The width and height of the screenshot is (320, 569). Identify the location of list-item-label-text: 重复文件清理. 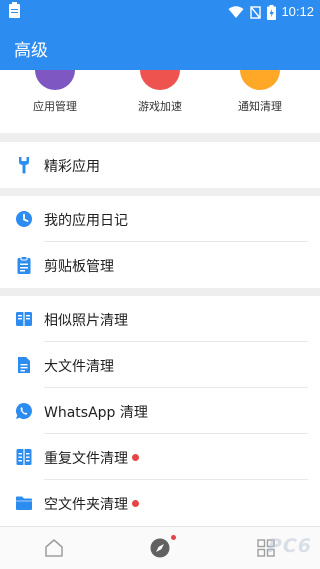
(86, 459).